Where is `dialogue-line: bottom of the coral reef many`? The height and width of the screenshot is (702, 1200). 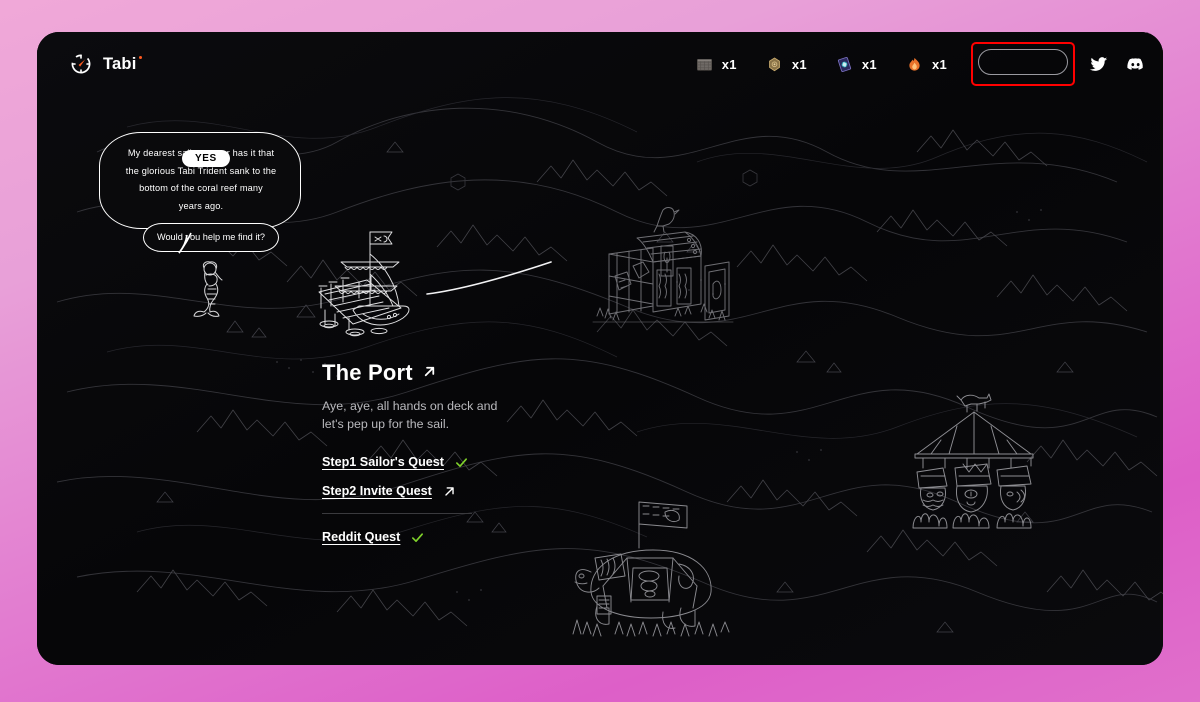
dialogue-line: bottom of the coral reef many is located at coordinates (201, 188).